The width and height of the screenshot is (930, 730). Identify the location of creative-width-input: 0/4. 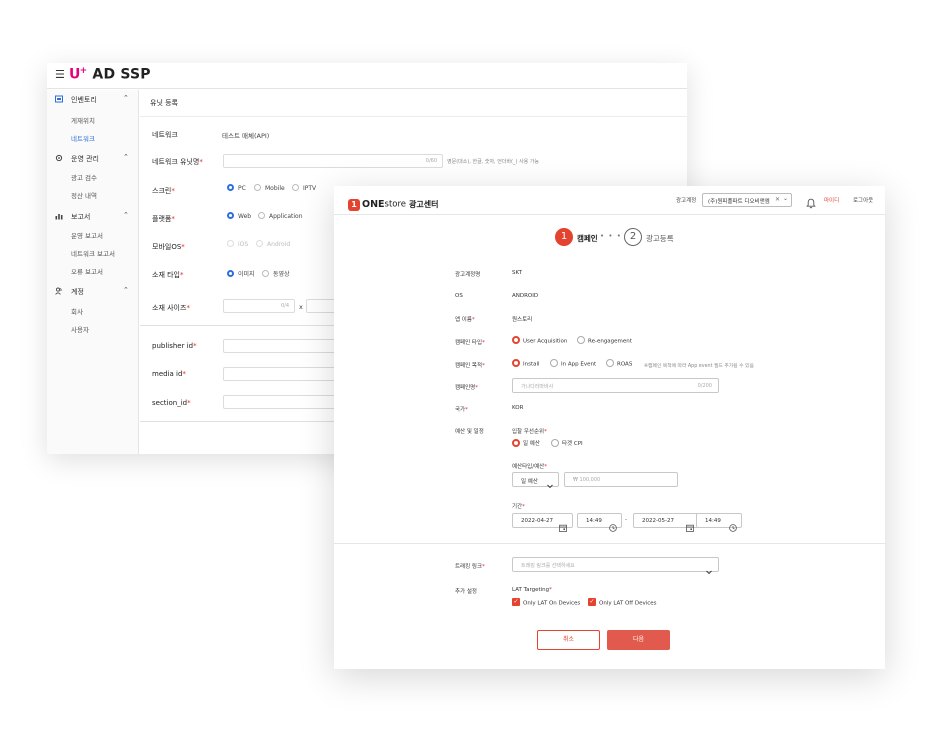
(259, 306).